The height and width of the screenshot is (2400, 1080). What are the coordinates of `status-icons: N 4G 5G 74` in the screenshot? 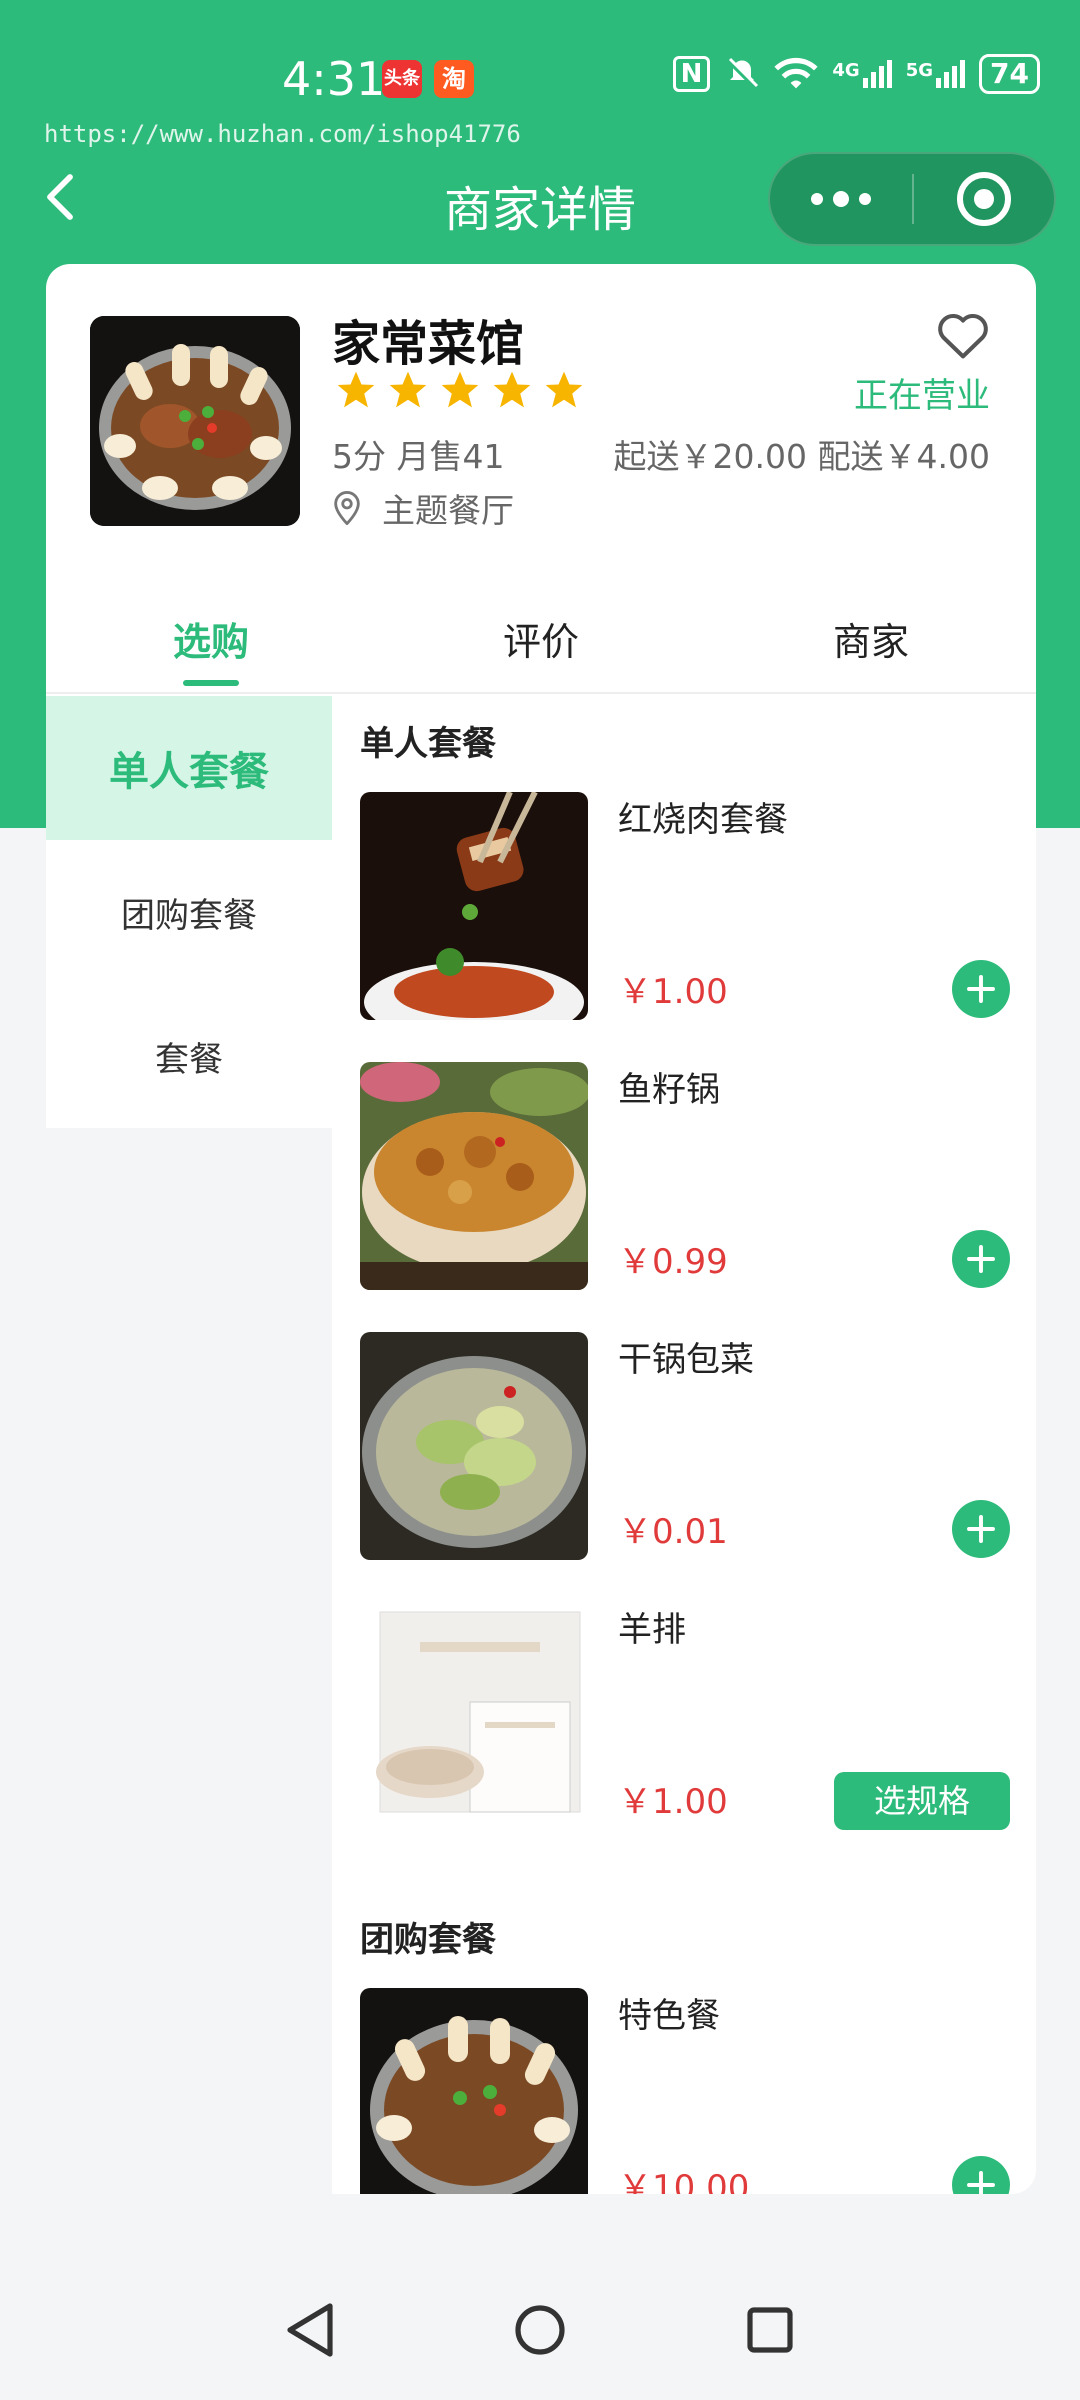 It's located at (856, 74).